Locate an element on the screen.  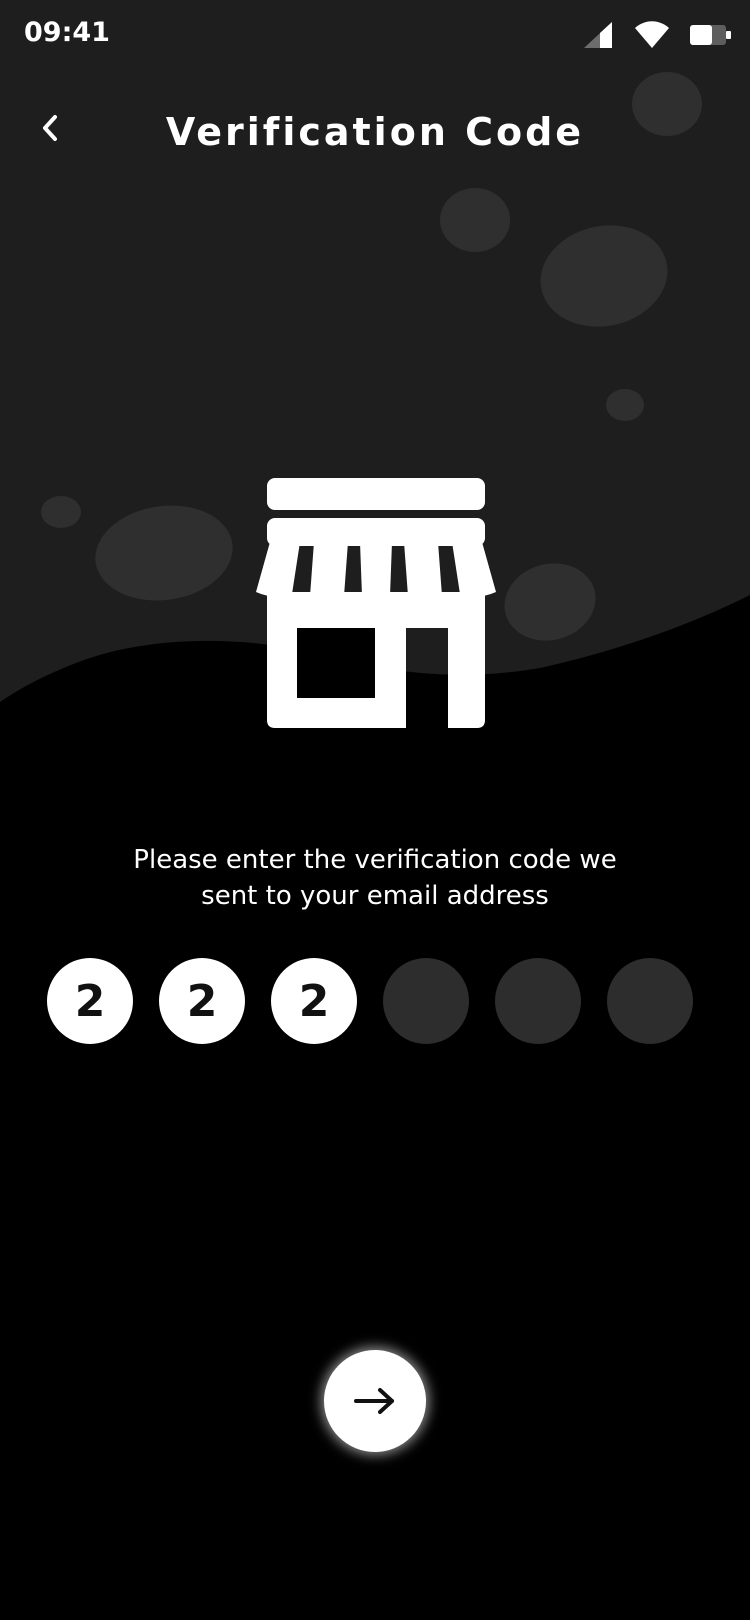
status-icons is located at coordinates (657, 35).